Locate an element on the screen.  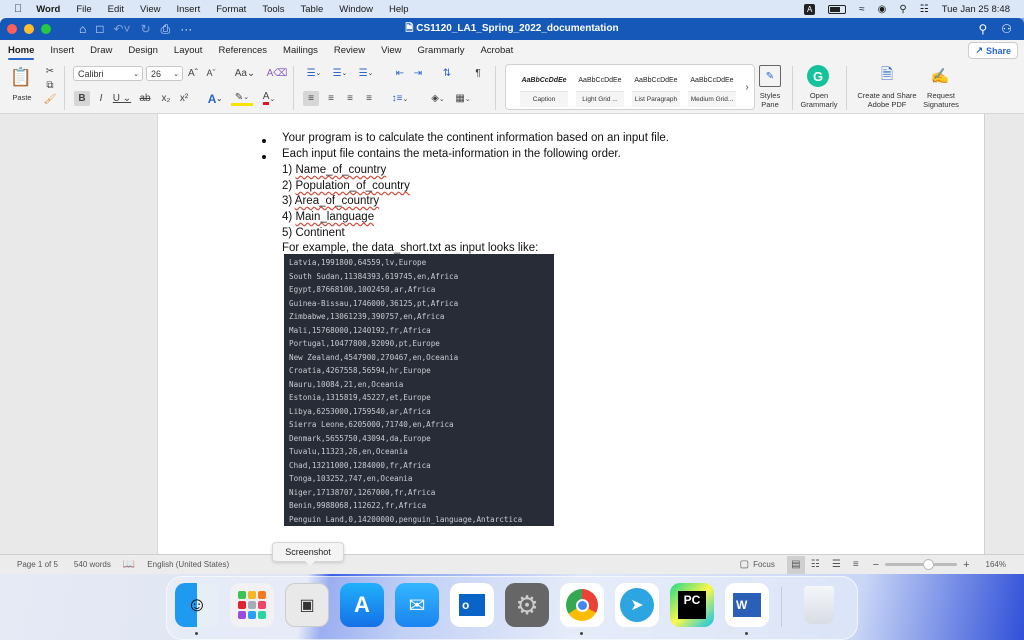
dock-pycharm: PC is located at coordinates (692, 605).